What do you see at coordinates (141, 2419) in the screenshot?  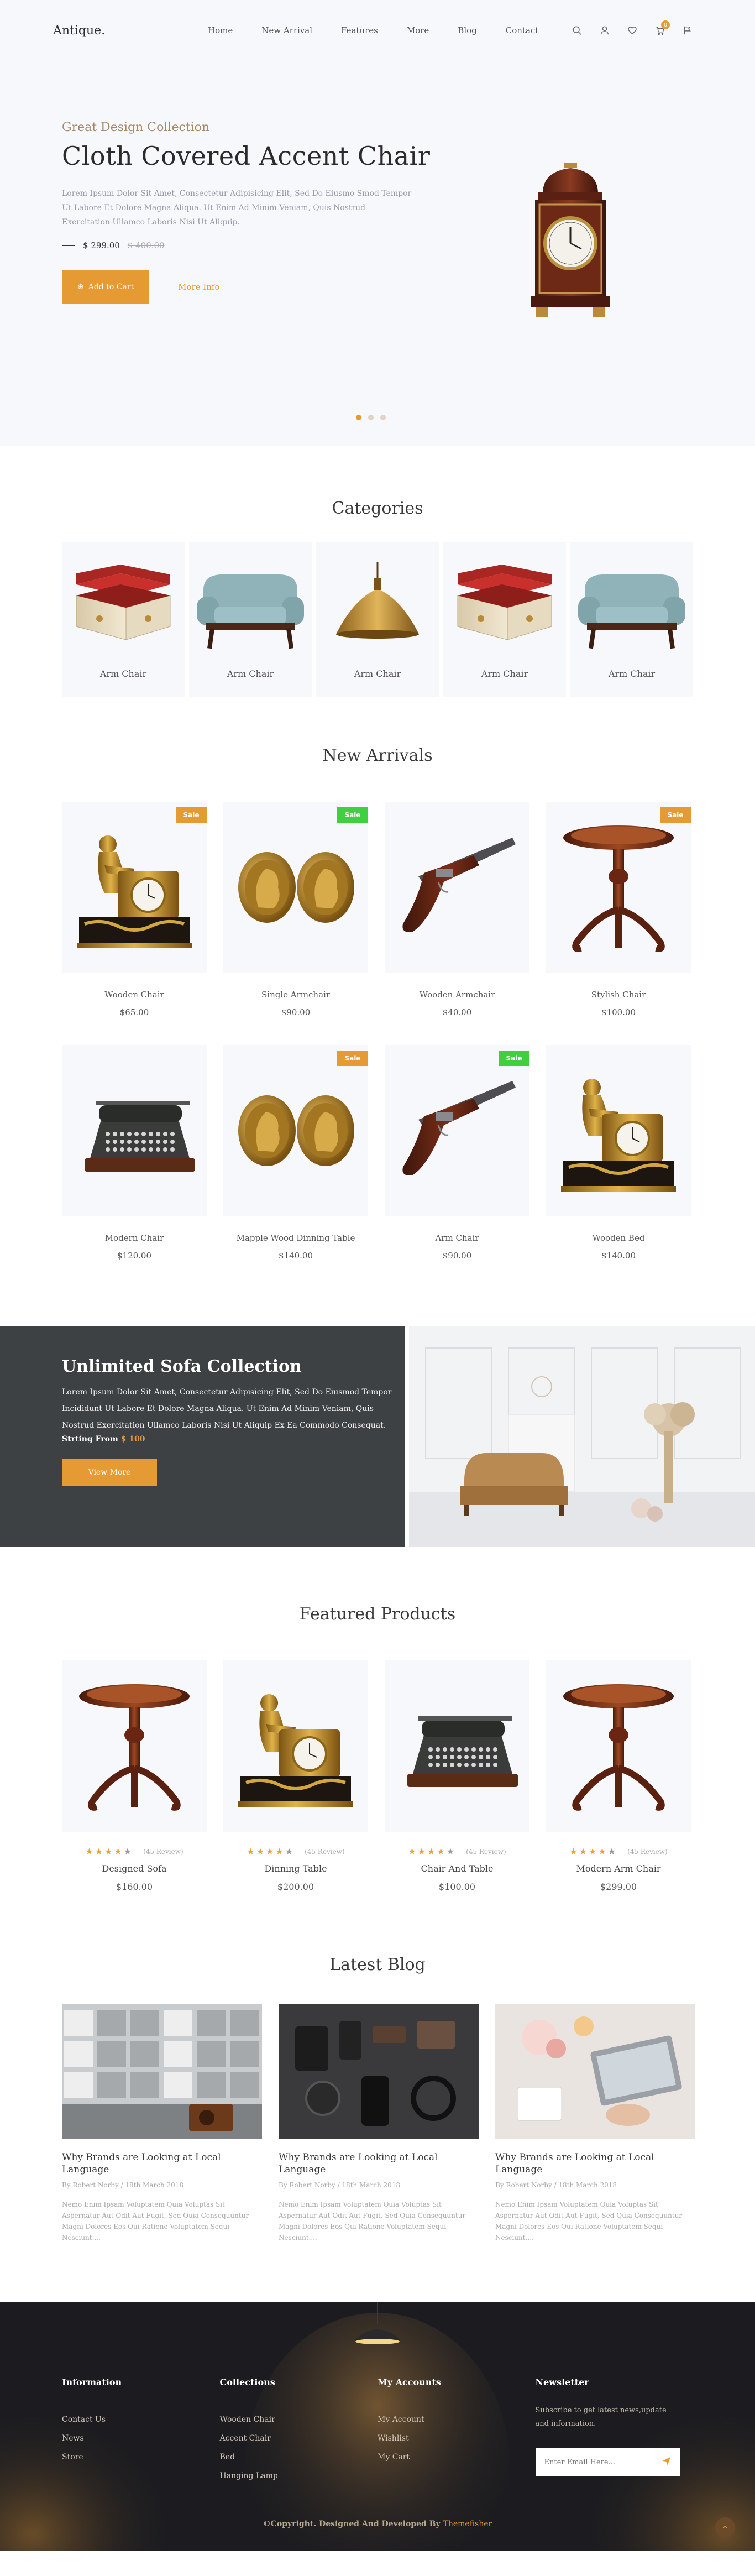 I see `footer-link: Contact Us` at bounding box center [141, 2419].